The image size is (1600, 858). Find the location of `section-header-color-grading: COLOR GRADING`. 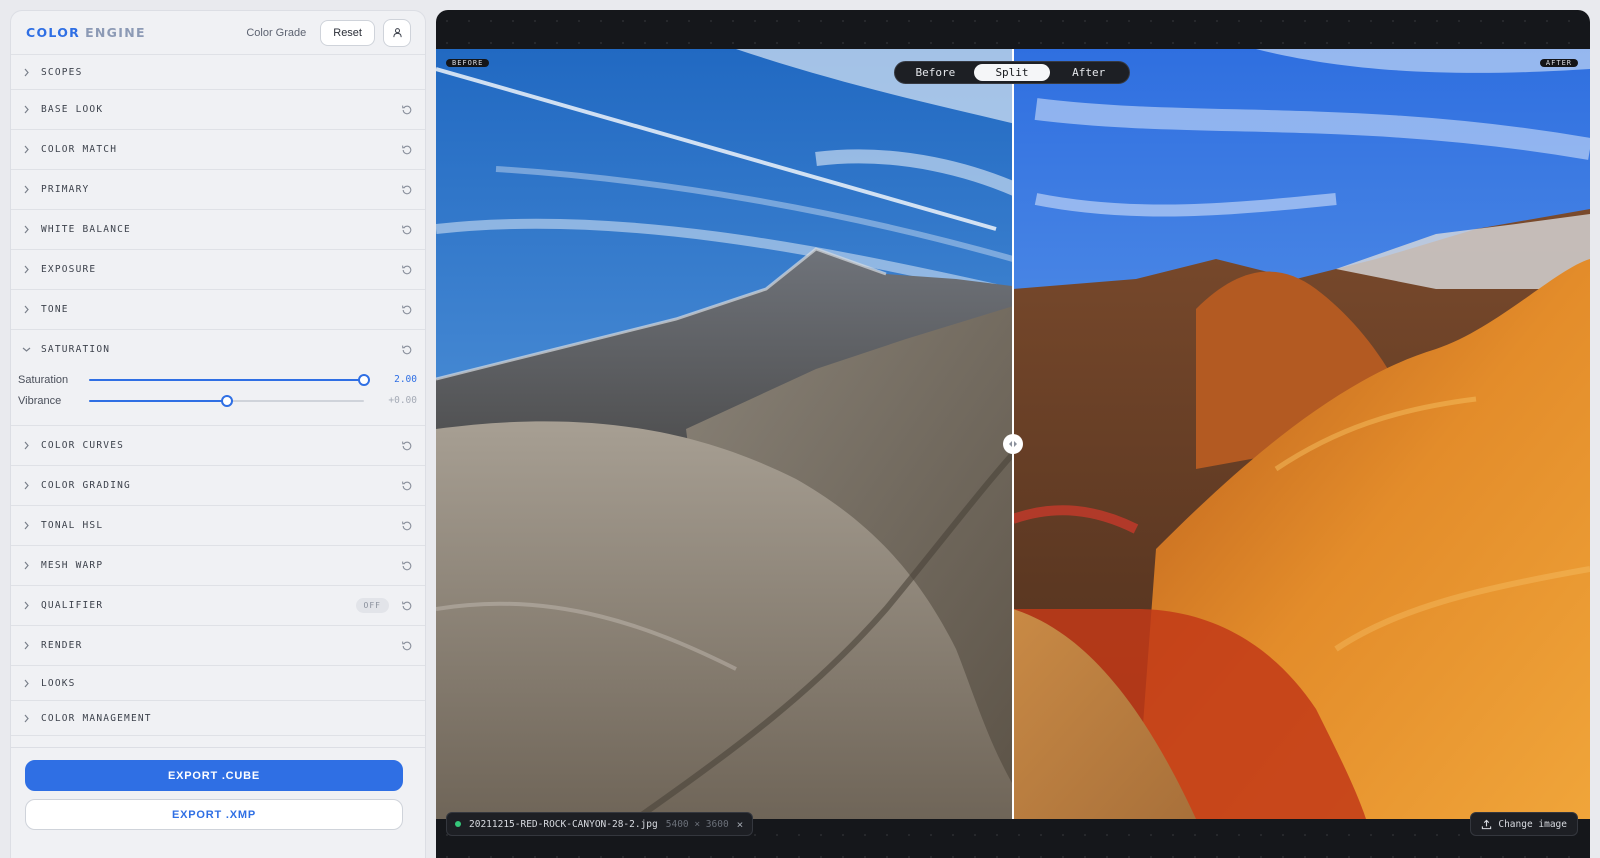

section-header-color-grading: COLOR GRADING is located at coordinates (218, 485).